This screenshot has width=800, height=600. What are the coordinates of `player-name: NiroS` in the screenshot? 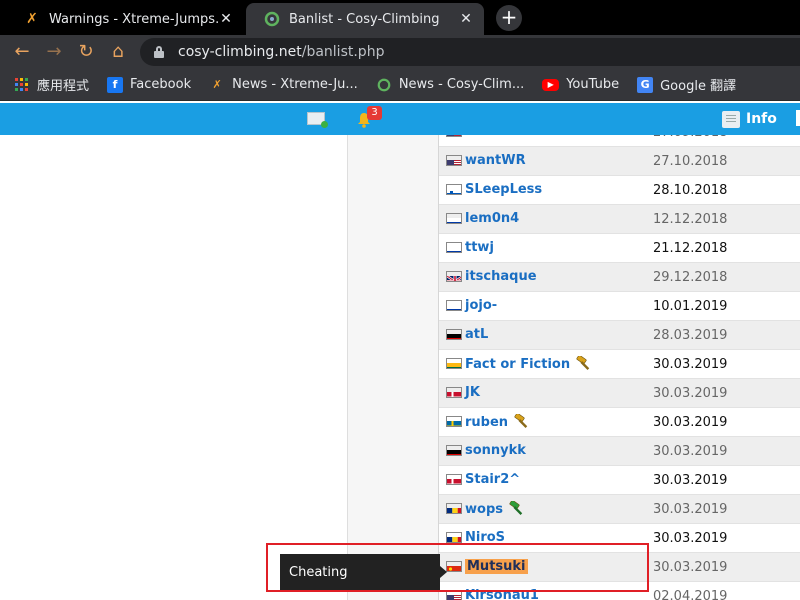 It's located at (485, 537).